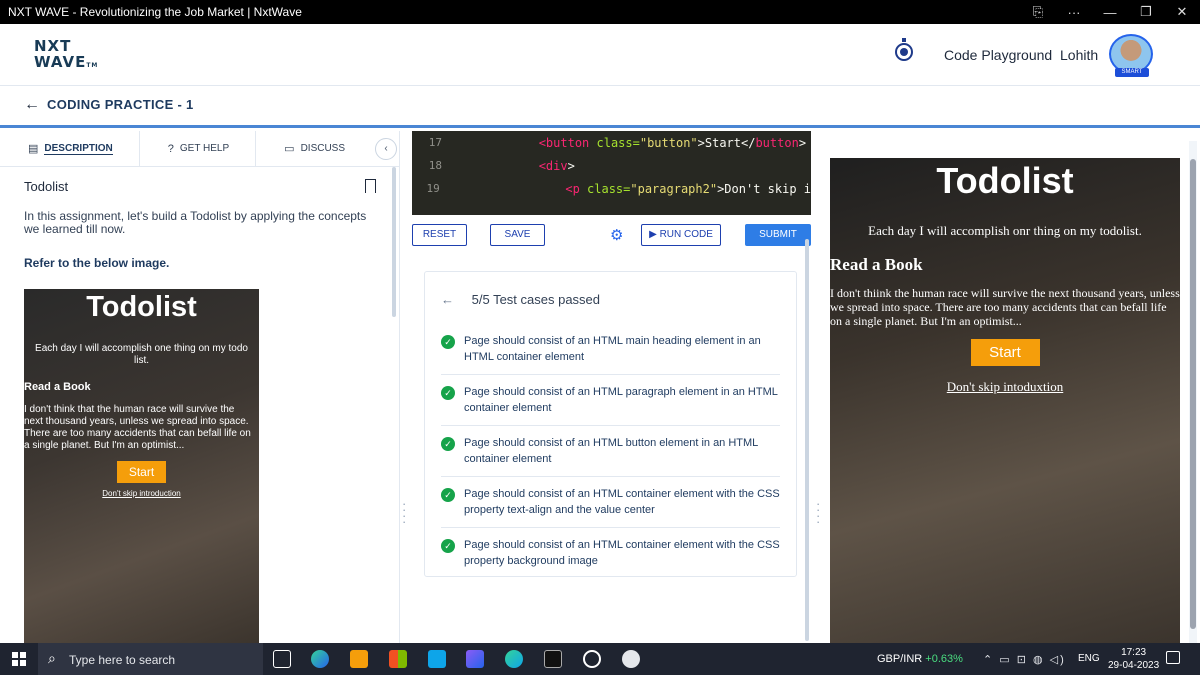 This screenshot has width=1200, height=675. Describe the element at coordinates (170, 148) in the screenshot. I see `help-icon: ?` at that location.